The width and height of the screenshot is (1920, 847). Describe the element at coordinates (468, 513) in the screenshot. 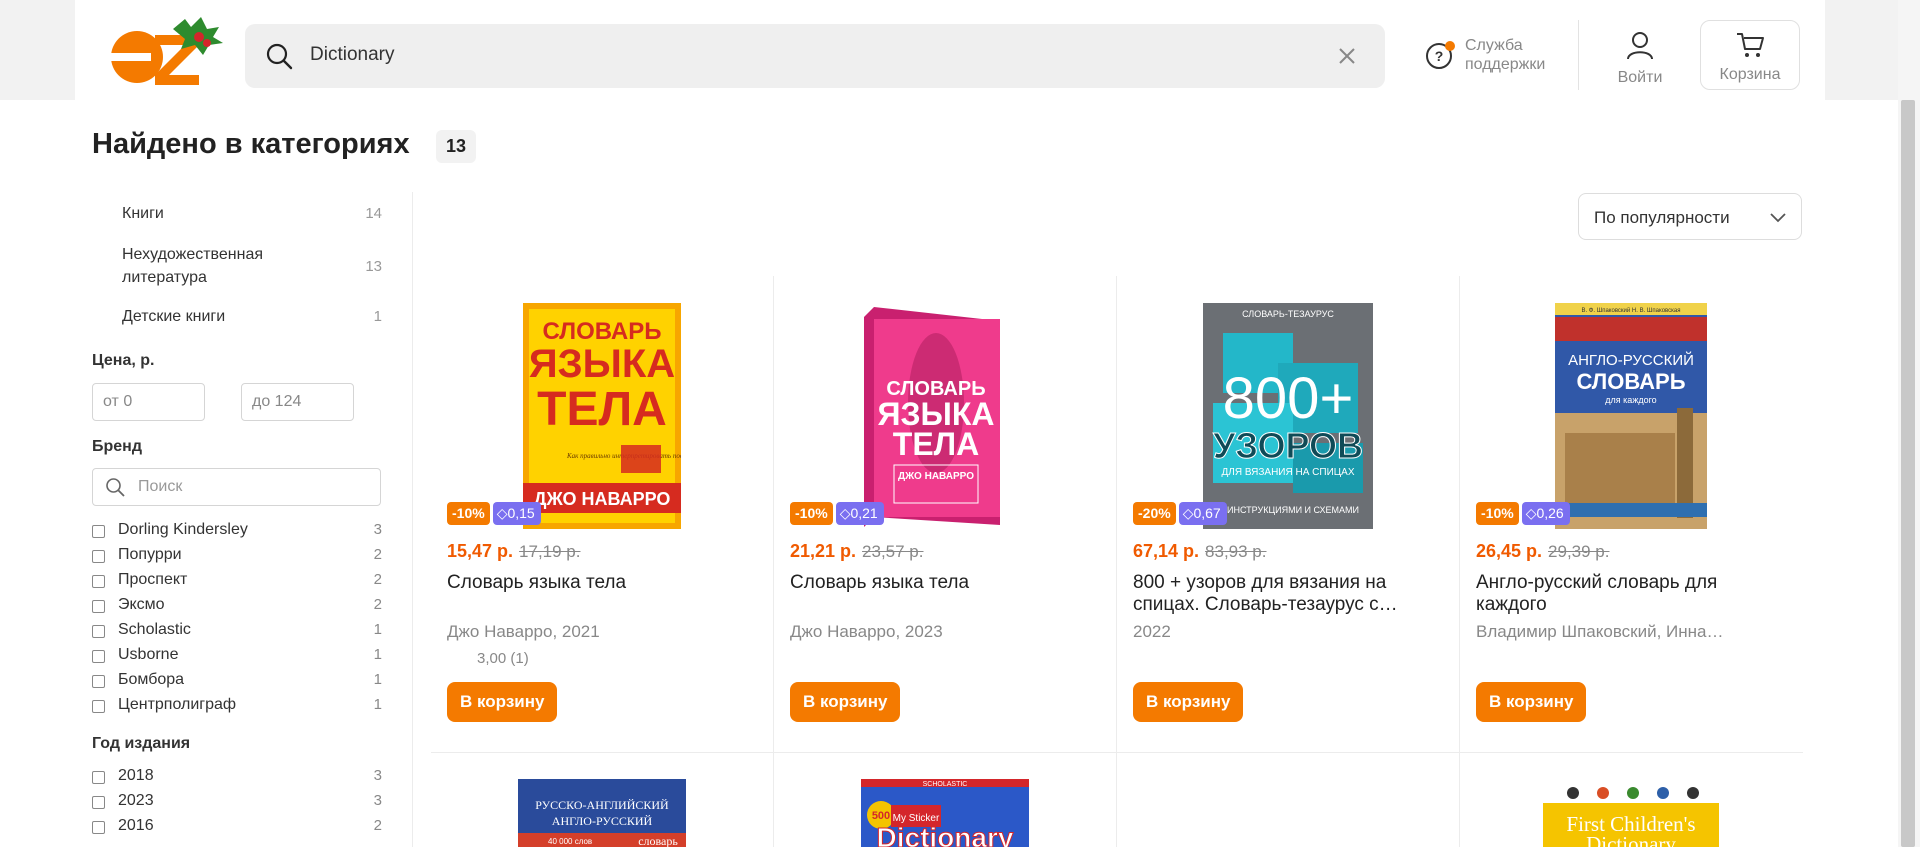

I see `discount-badge: -10%` at that location.